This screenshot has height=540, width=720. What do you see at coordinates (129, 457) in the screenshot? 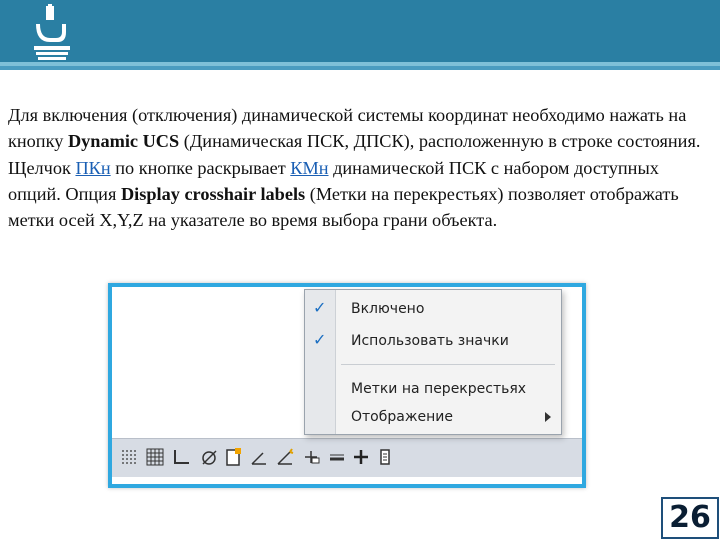
I see `snap-icon` at bounding box center [129, 457].